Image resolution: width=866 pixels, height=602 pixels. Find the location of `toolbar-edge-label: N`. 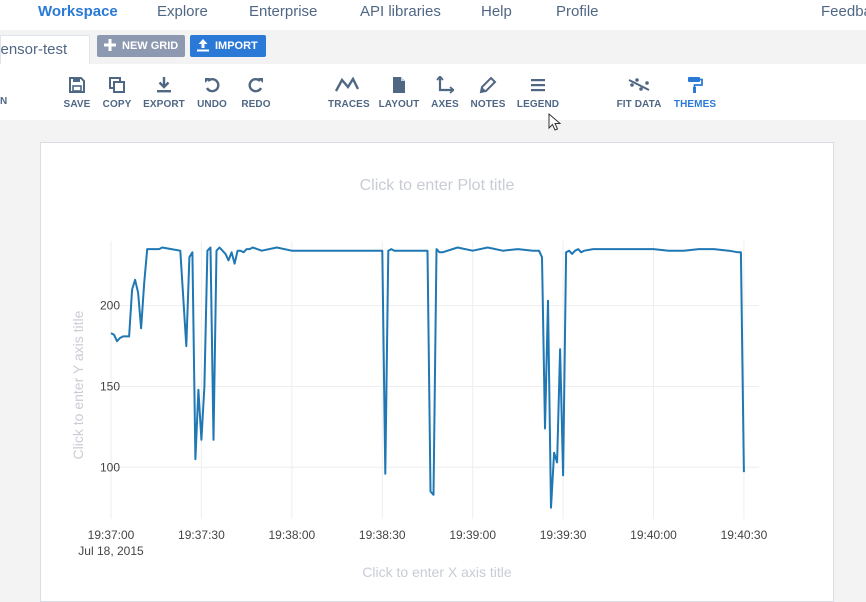

toolbar-edge-label: N is located at coordinates (4, 101).